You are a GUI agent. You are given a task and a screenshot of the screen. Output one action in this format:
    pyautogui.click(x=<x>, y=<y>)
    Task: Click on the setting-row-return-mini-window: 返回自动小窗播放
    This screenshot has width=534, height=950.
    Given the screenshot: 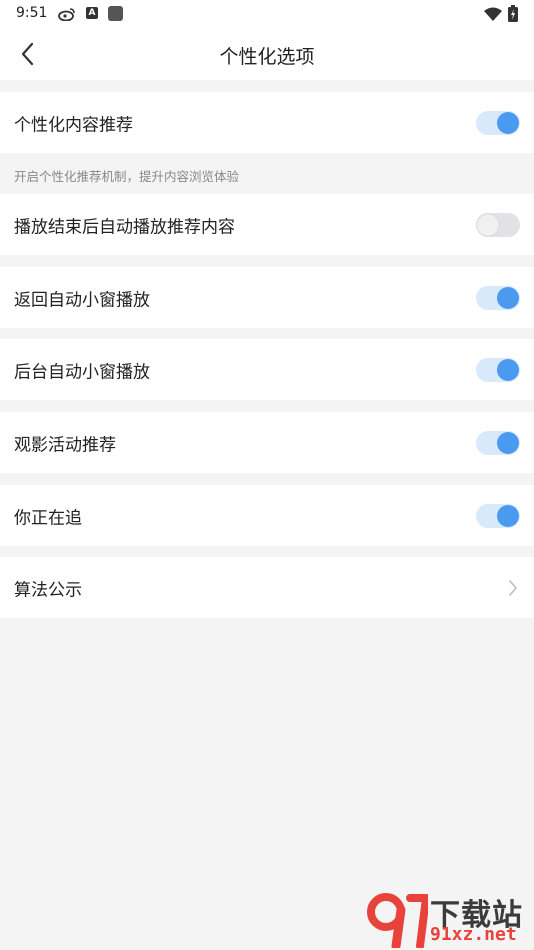 What is the action you would take?
    pyautogui.click(x=267, y=297)
    